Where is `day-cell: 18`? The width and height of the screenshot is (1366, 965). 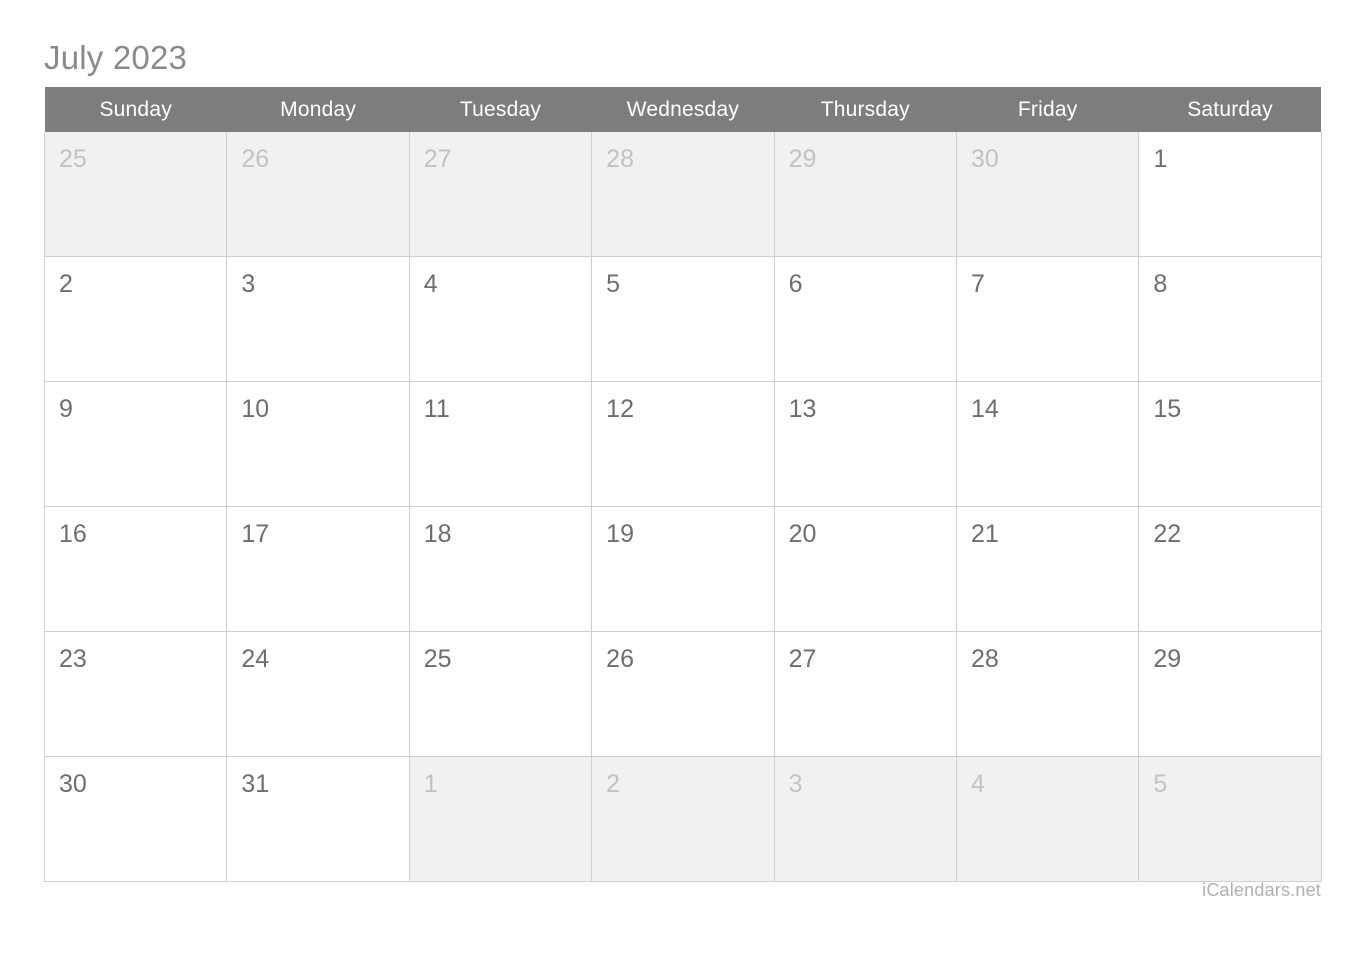
day-cell: 18 is located at coordinates (501, 569).